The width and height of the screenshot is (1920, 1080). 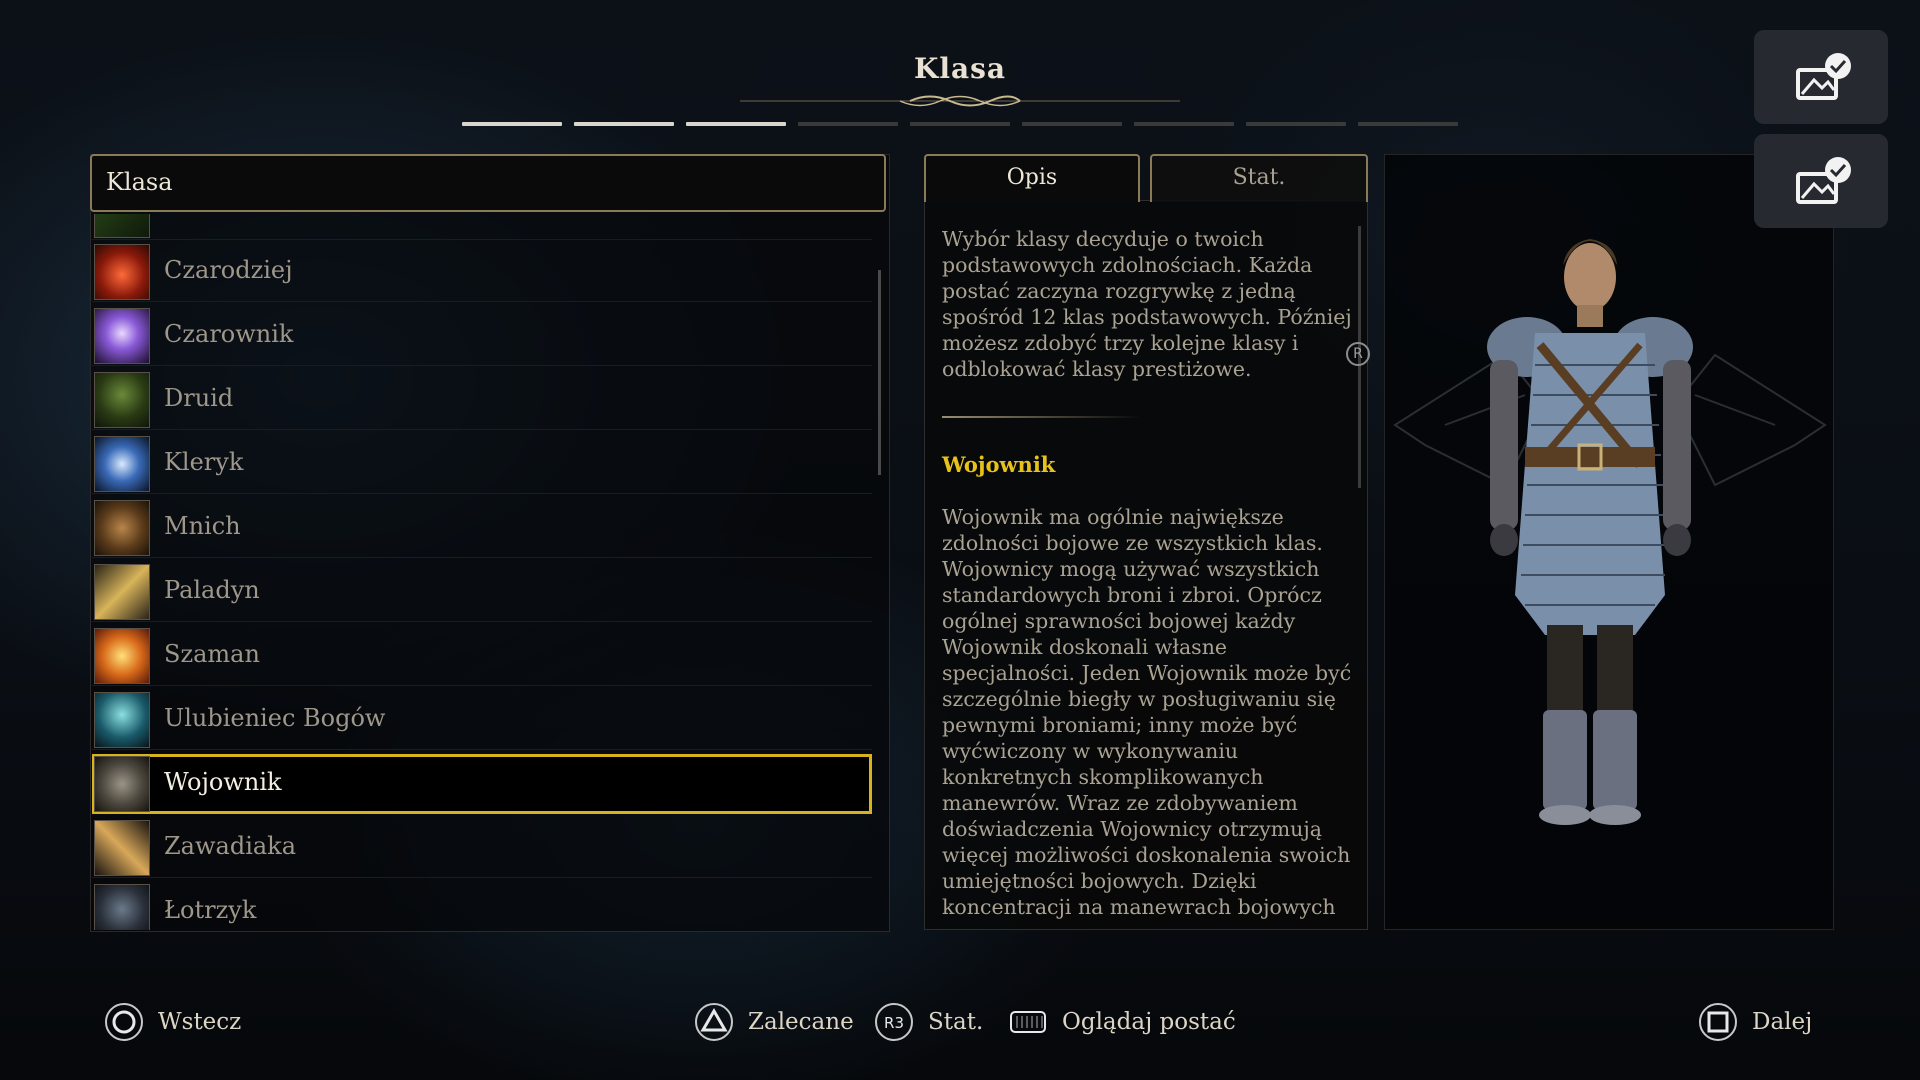 What do you see at coordinates (275, 718) in the screenshot?
I see `class-item-label: Ulubieniec Bogów` at bounding box center [275, 718].